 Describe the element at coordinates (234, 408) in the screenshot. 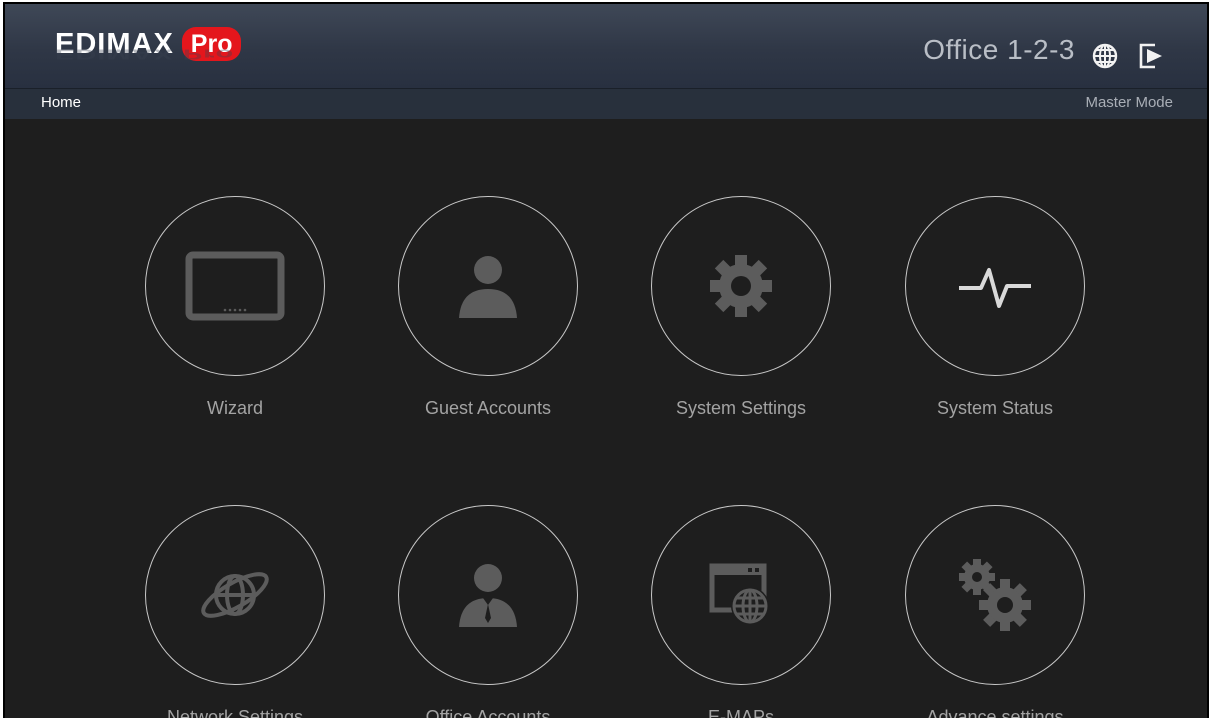

I see `tile-label: Wizard` at that location.